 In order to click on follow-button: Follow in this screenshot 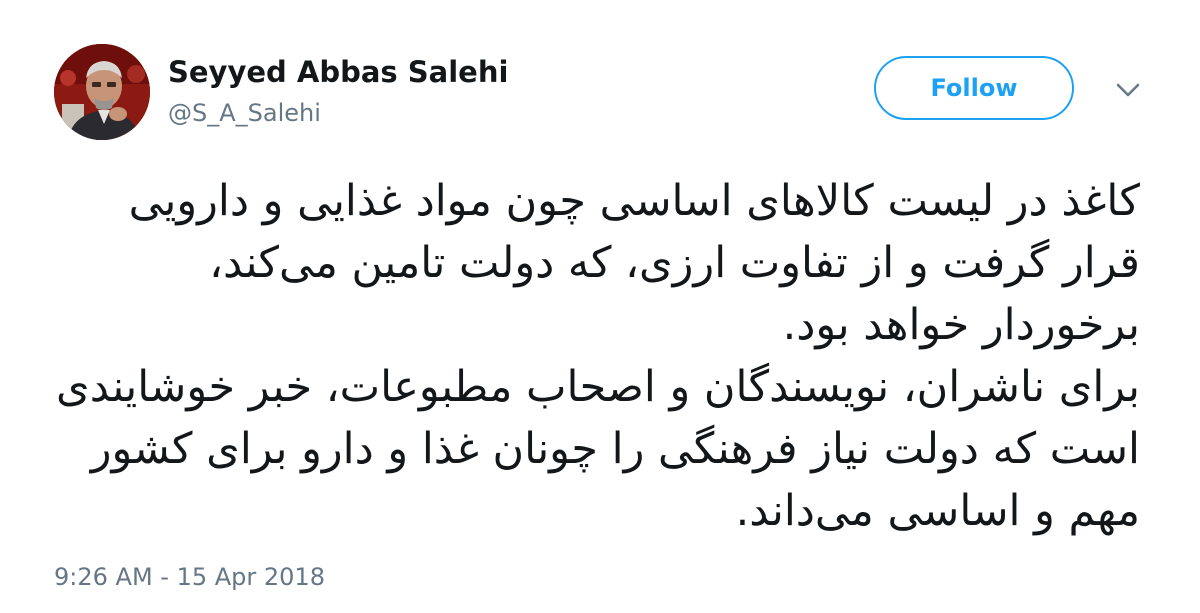, I will do `click(974, 88)`.